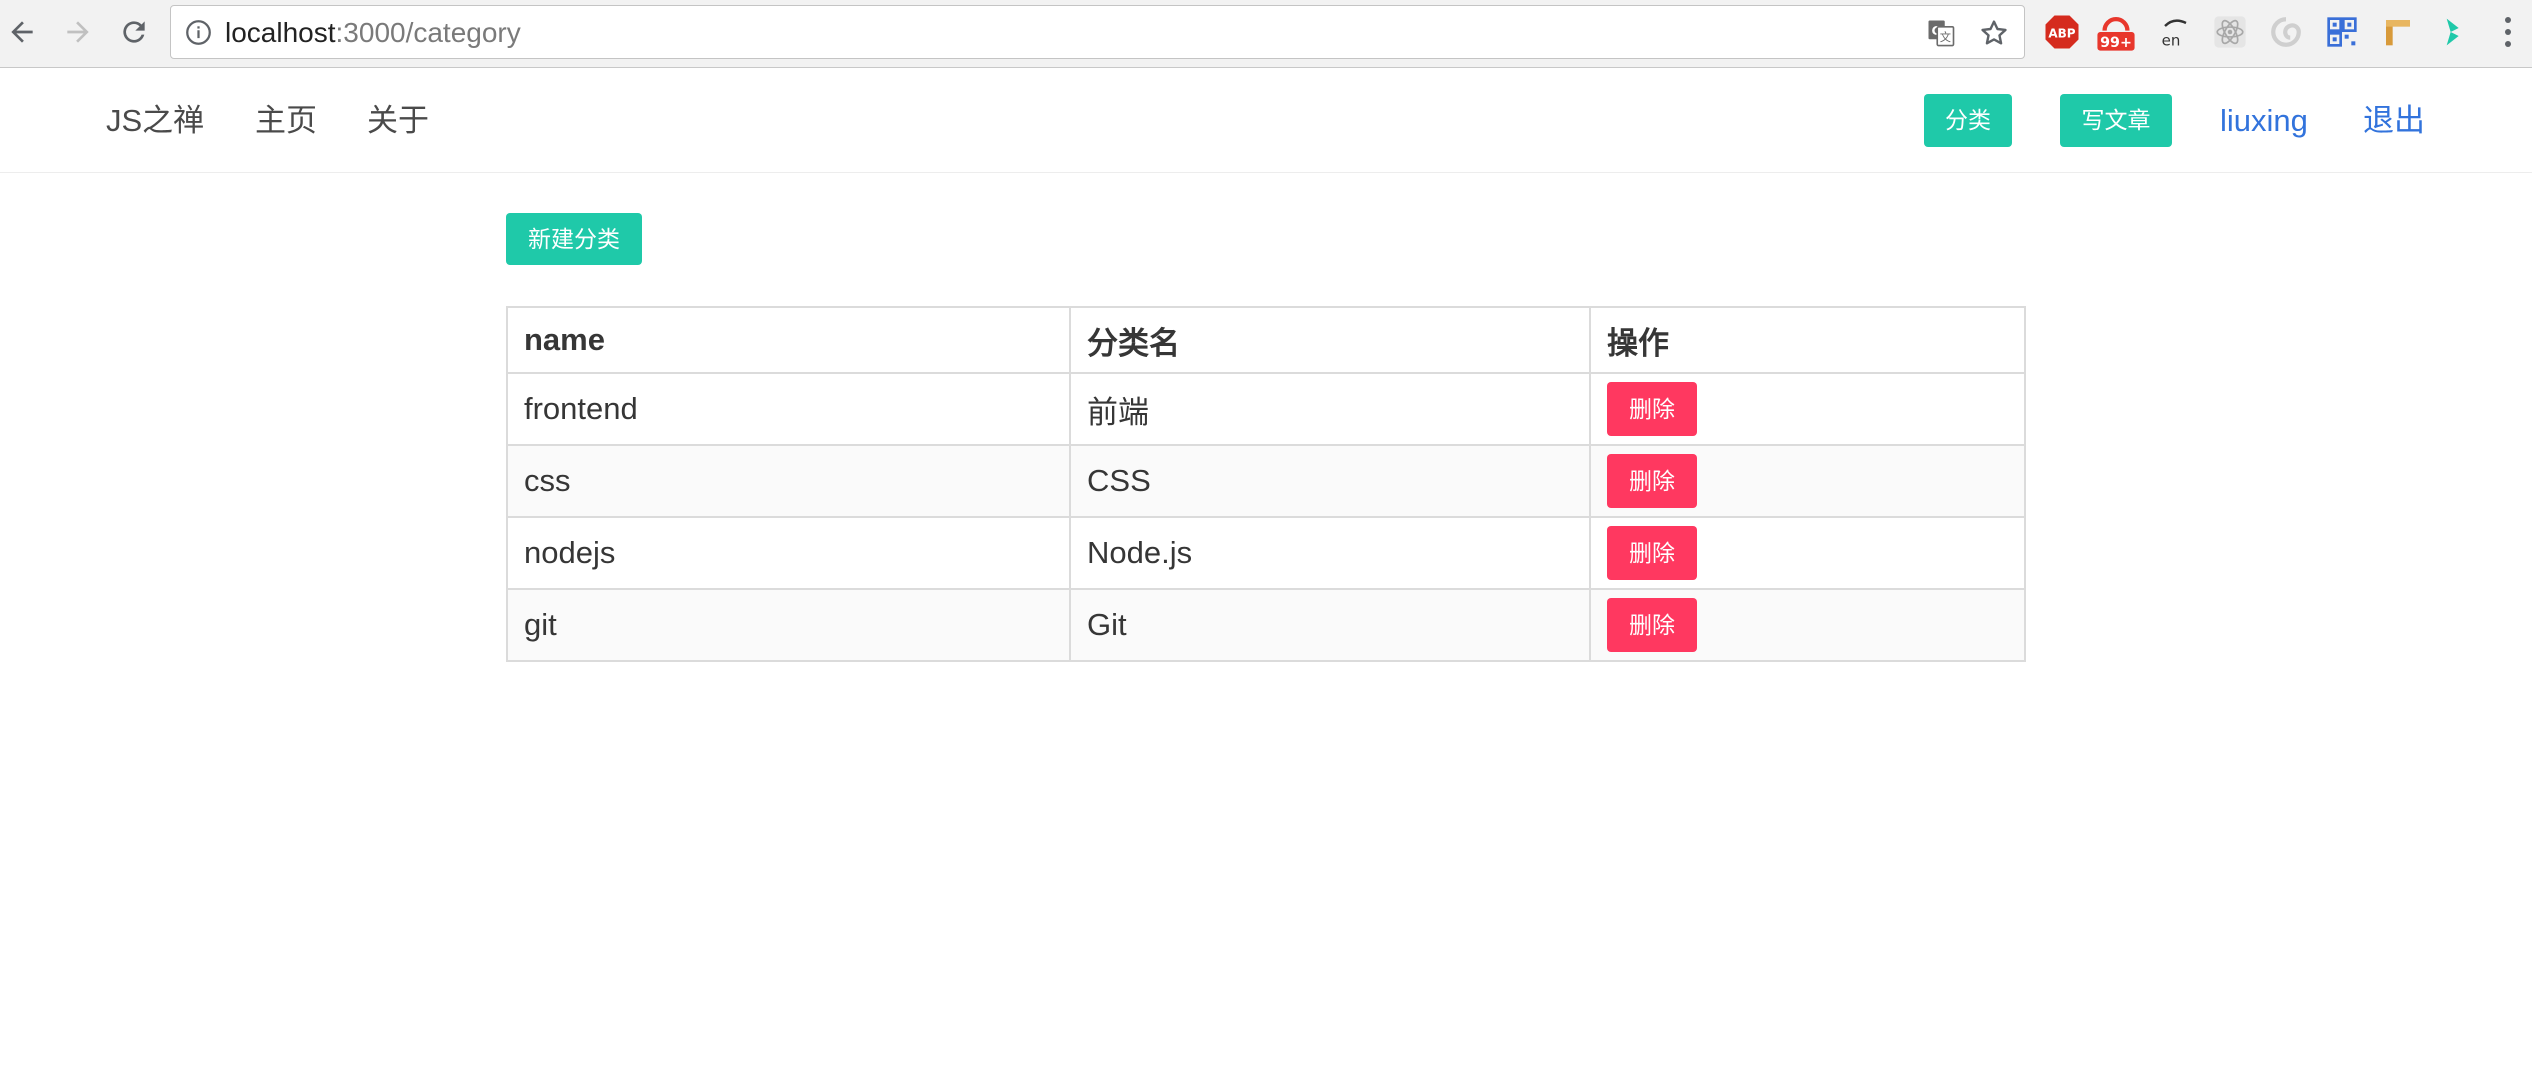  What do you see at coordinates (788, 409) in the screenshot?
I see `cell-name: frontend` at bounding box center [788, 409].